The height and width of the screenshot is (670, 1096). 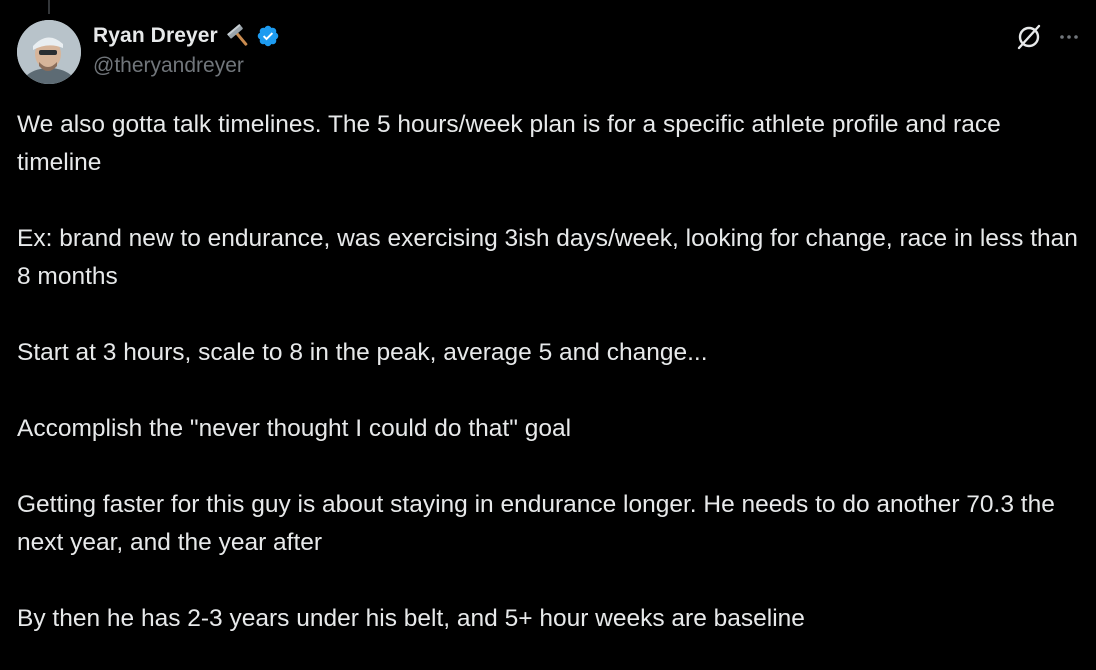 I want to click on author-handle: @theryandreyer, so click(x=544, y=66).